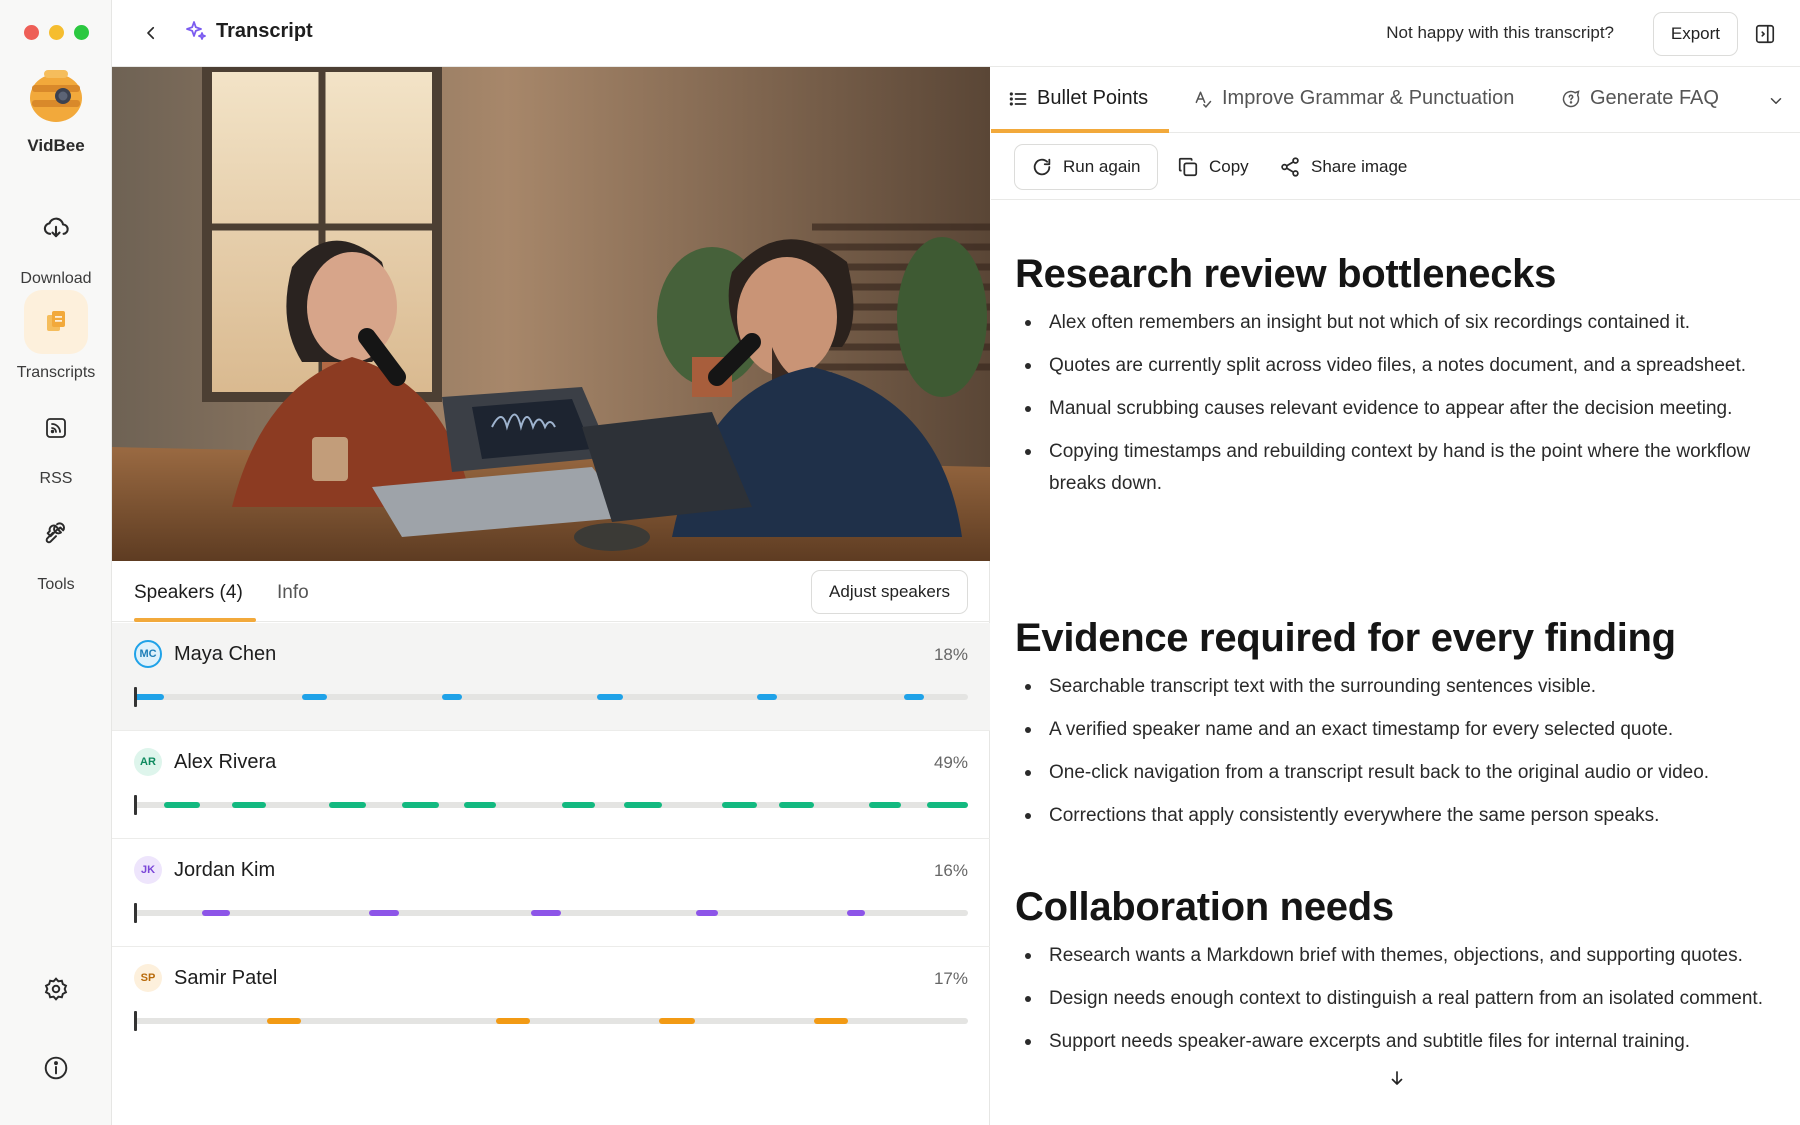  Describe the element at coordinates (31, 32) in the screenshot. I see `close-window-button` at that location.